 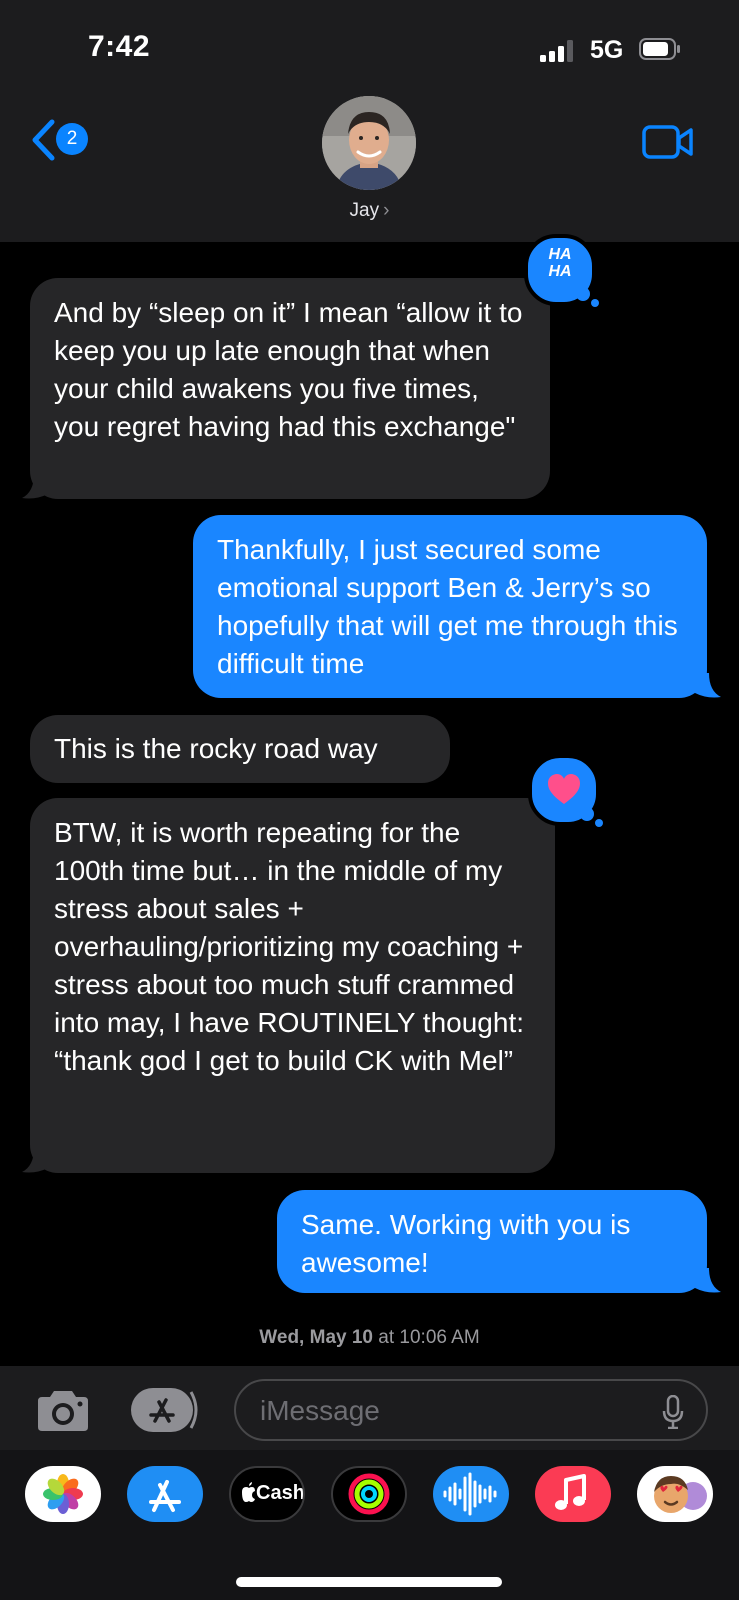 I want to click on apple-cash-app-icon: Cash, so click(x=267, y=1494).